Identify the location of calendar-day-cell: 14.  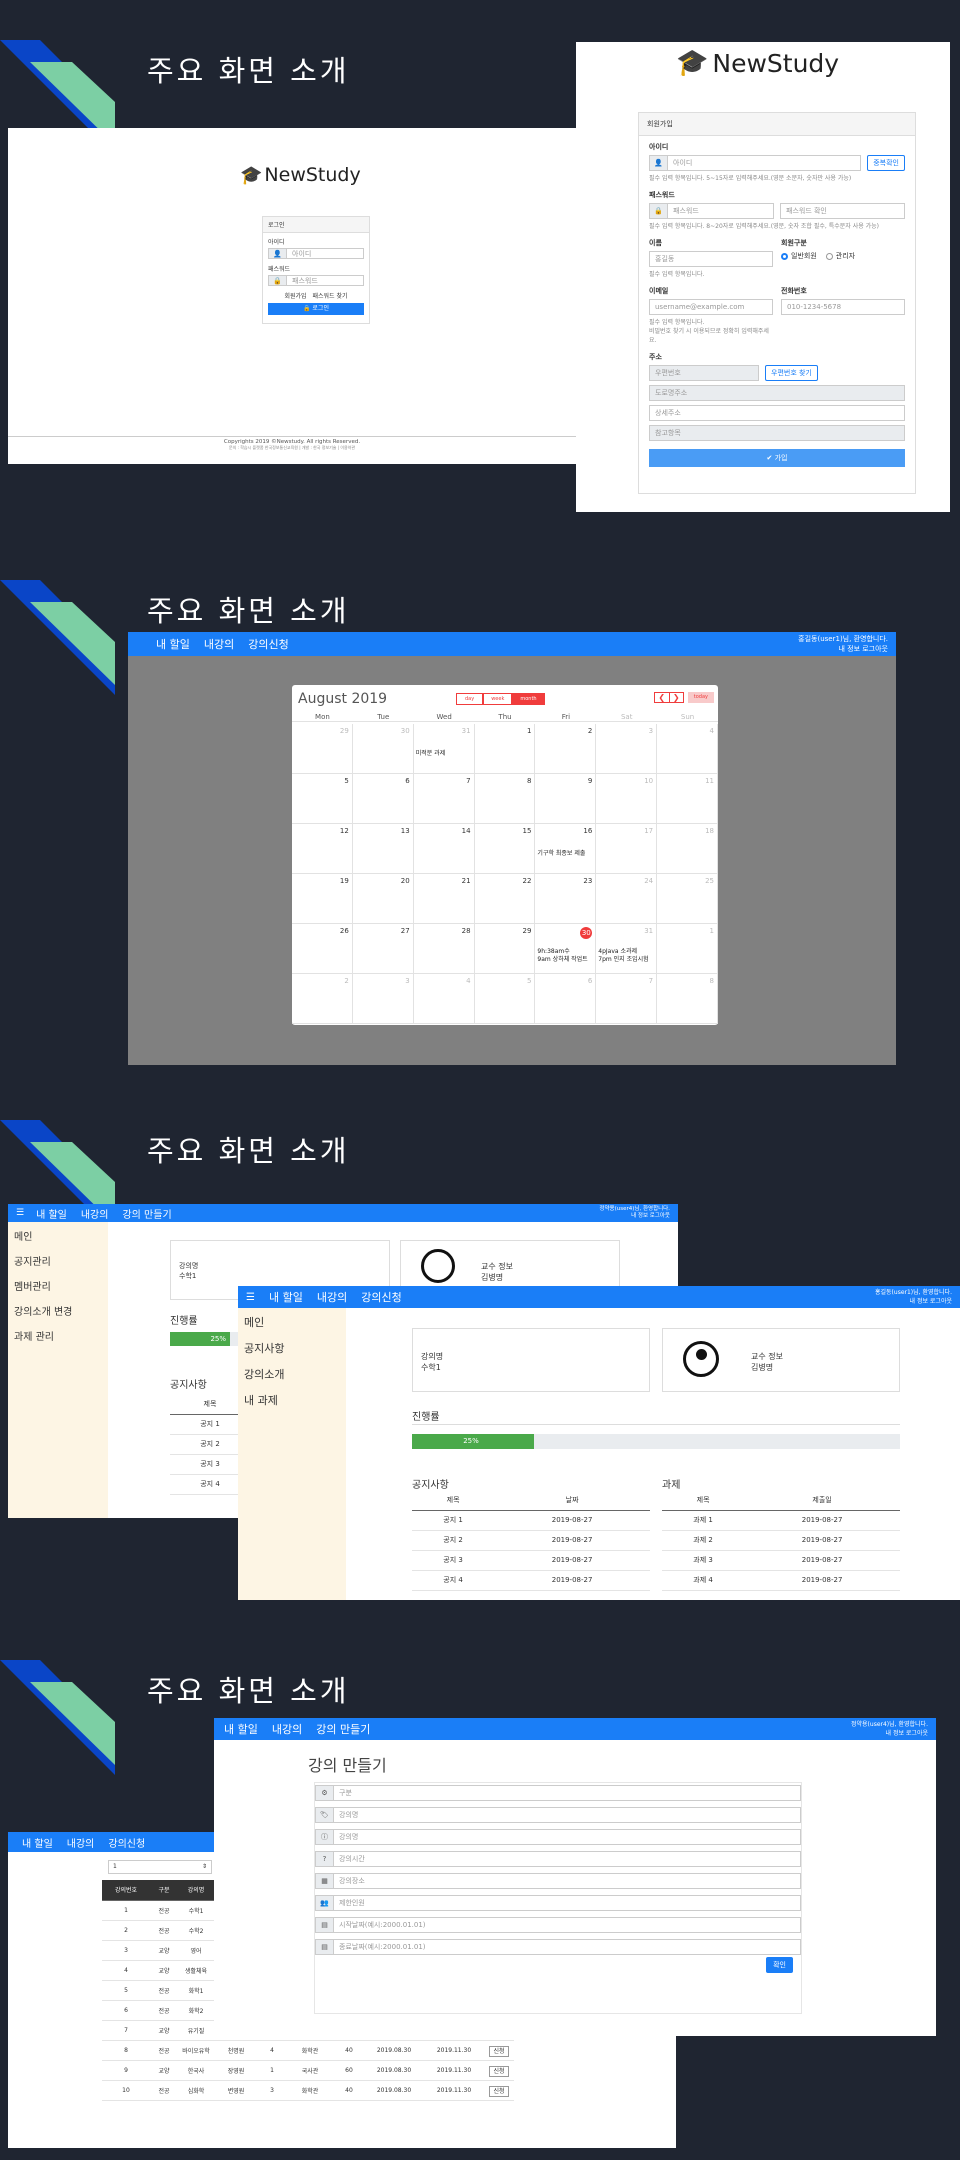
(444, 849).